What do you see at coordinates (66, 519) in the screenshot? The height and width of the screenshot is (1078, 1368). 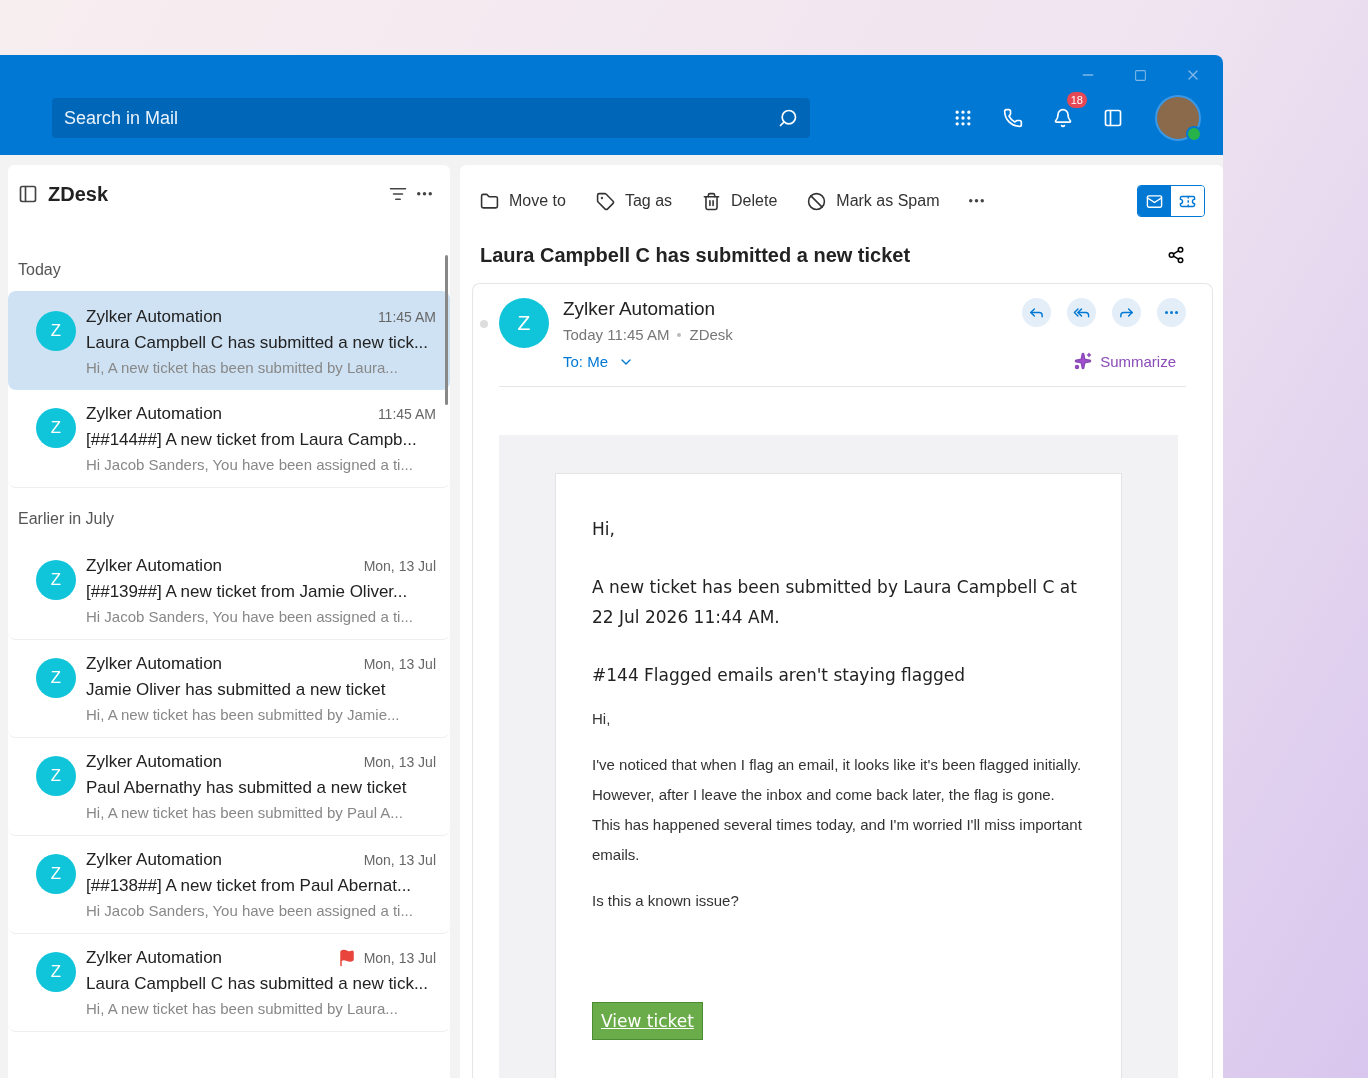 I see `group-label: Earlier in July` at bounding box center [66, 519].